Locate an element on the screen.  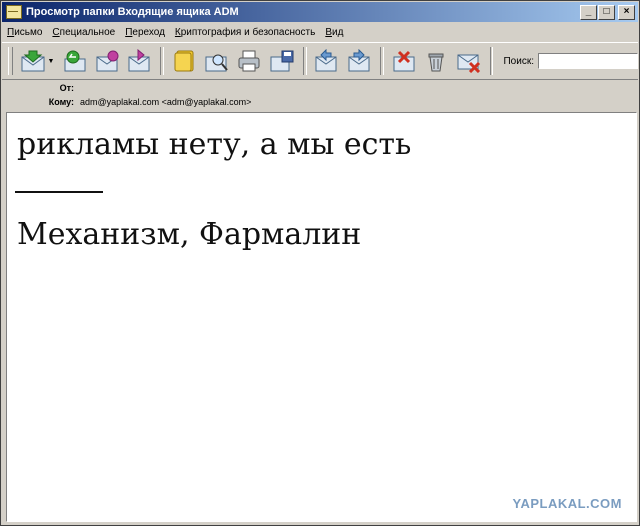
toolbar-grip is located at coordinates (10, 61).